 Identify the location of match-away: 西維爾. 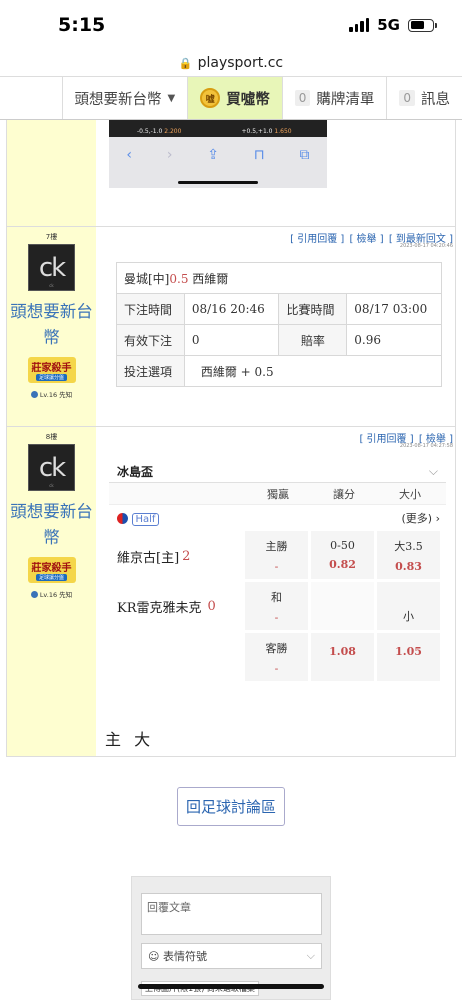
(210, 278).